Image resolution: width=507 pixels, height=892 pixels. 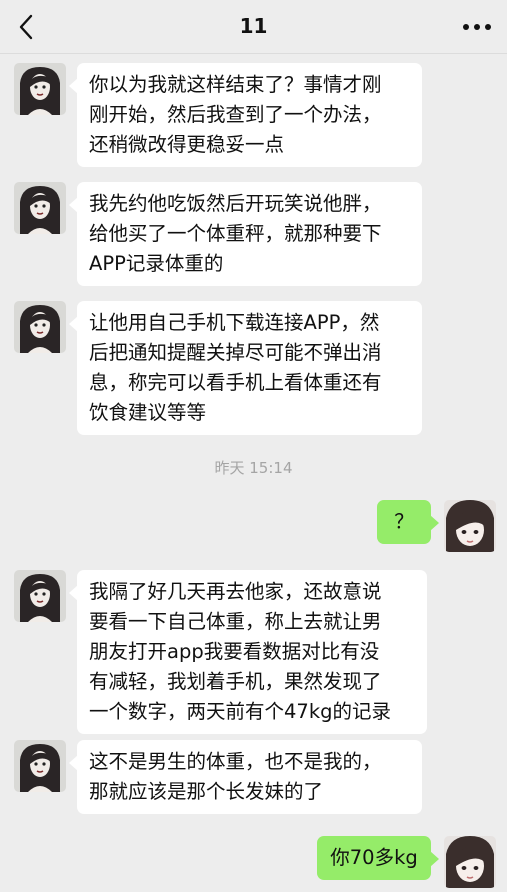 I want to click on message-bubble-incoming: 这不是男生的体重，也不是我的， 那就应该是那个长发妹的了, so click(x=245, y=777).